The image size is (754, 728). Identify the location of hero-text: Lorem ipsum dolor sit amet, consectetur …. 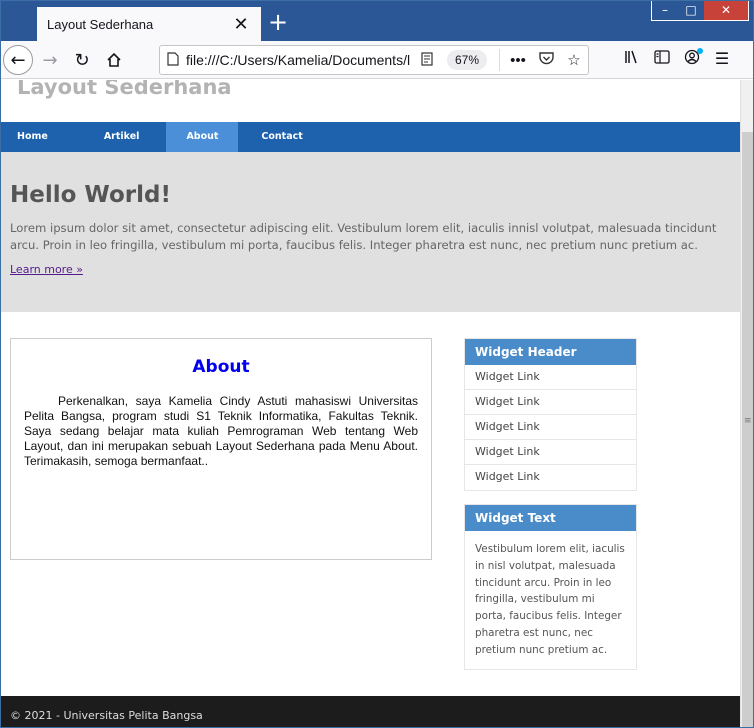
(363, 236).